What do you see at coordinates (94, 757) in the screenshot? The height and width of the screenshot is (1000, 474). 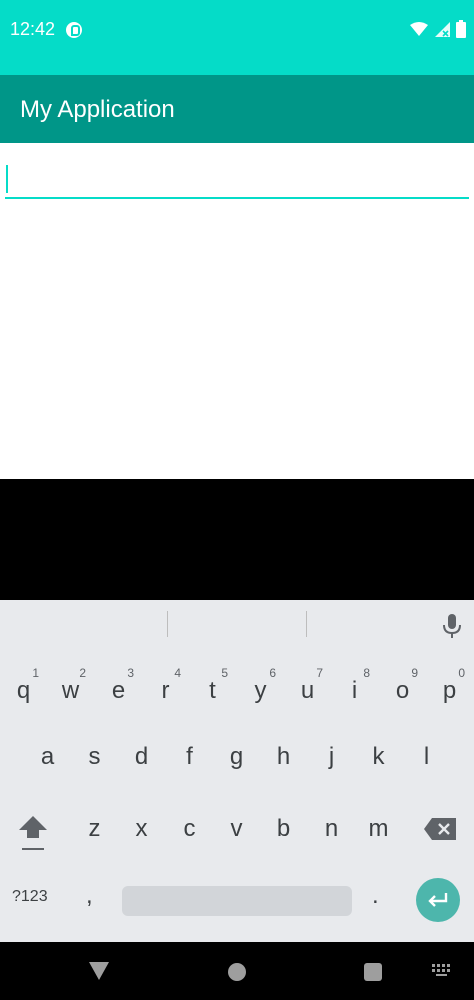 I see `key-s: s` at bounding box center [94, 757].